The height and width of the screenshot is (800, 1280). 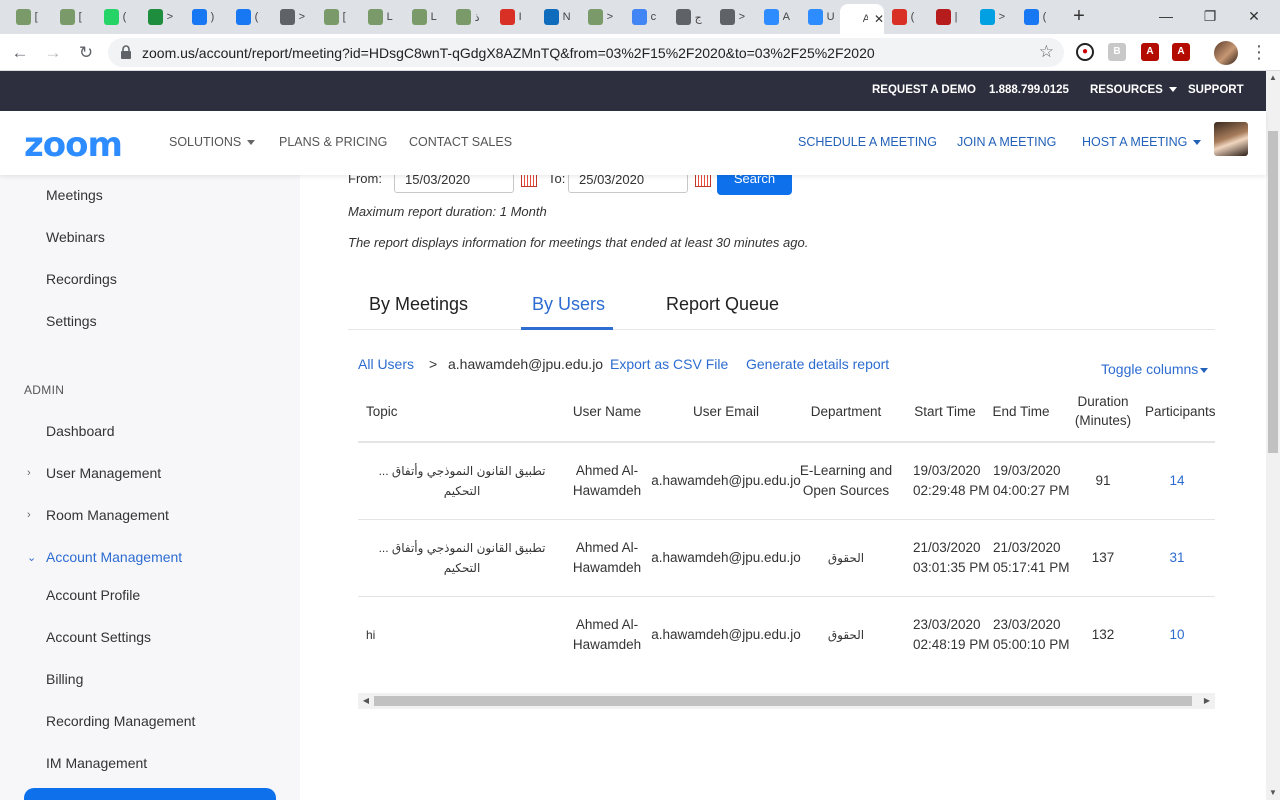 What do you see at coordinates (1254, 16) in the screenshot?
I see `close-window-button: ✕` at bounding box center [1254, 16].